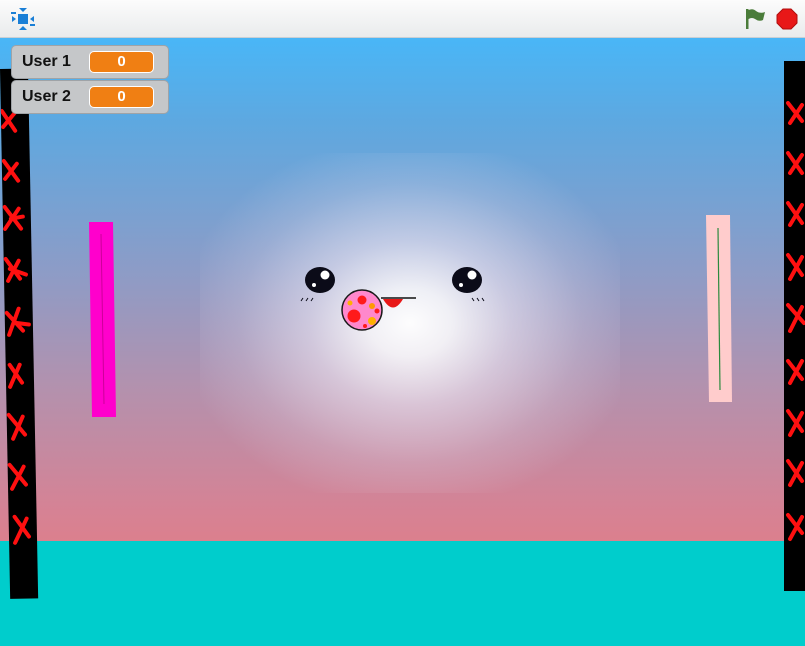 This screenshot has height=646, width=805. Describe the element at coordinates (46, 61) in the screenshot. I see `monitor-label: User 1` at that location.